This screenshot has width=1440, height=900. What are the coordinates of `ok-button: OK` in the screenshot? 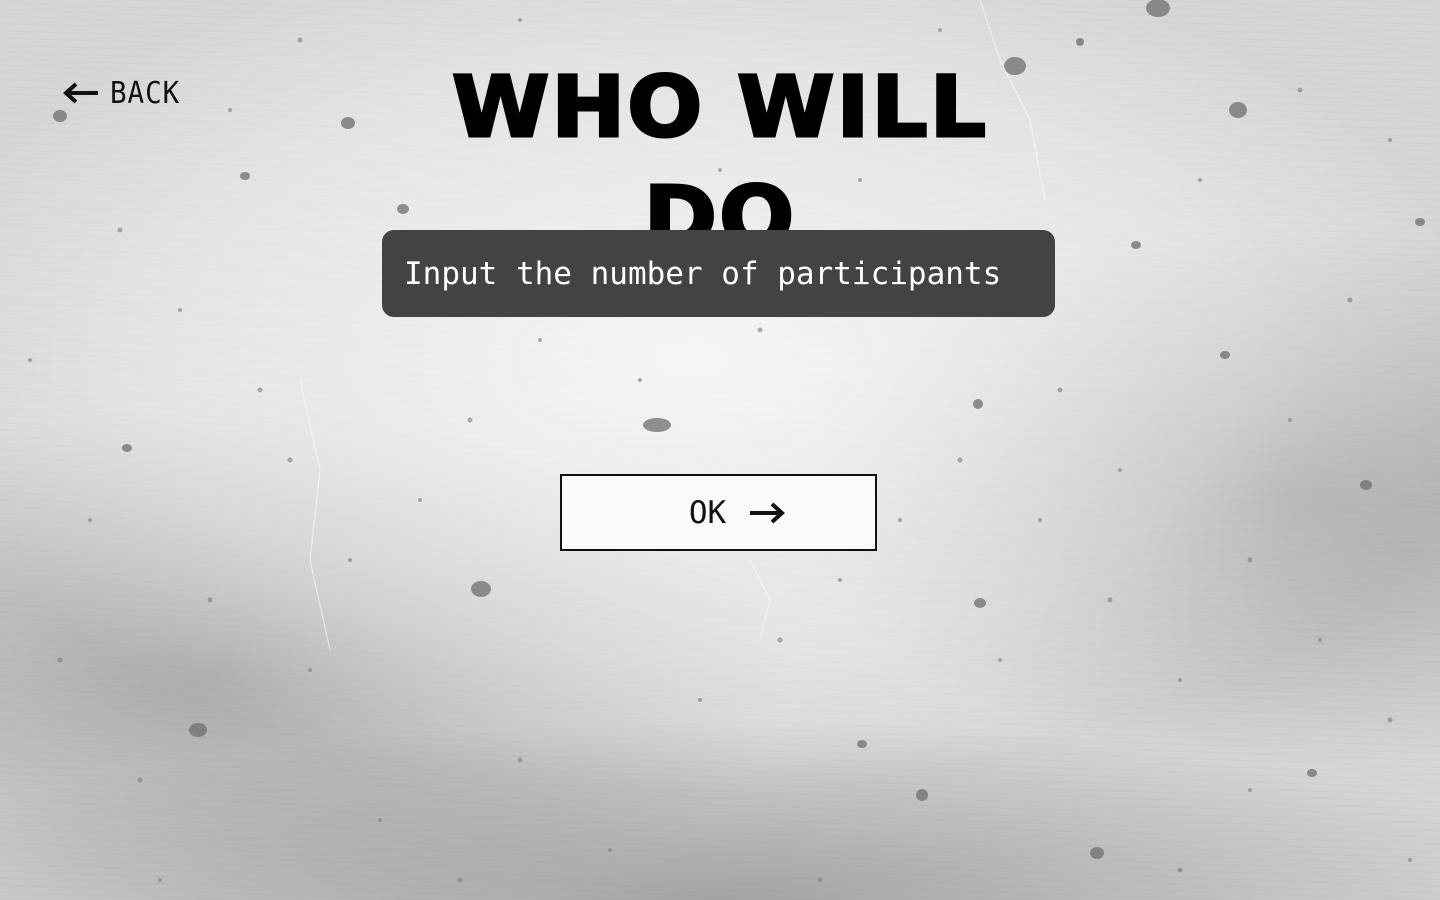 It's located at (718, 512).